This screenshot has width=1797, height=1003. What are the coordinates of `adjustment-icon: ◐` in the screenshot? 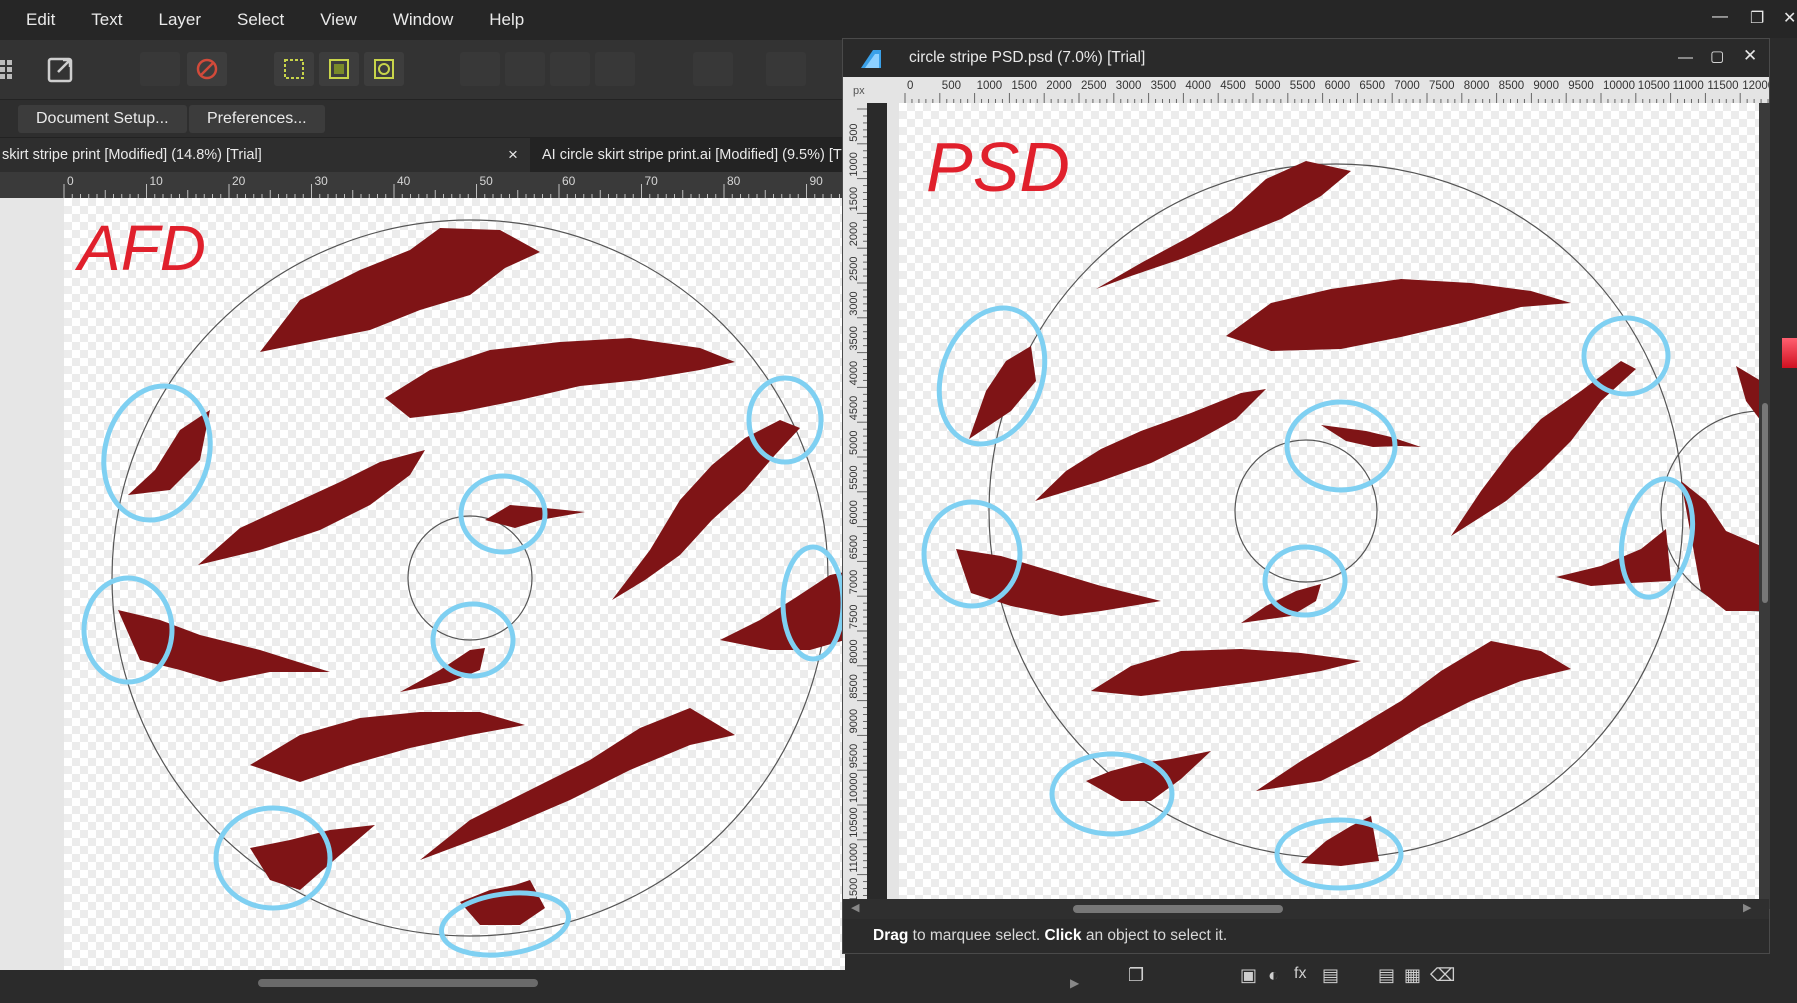 It's located at (1273, 975).